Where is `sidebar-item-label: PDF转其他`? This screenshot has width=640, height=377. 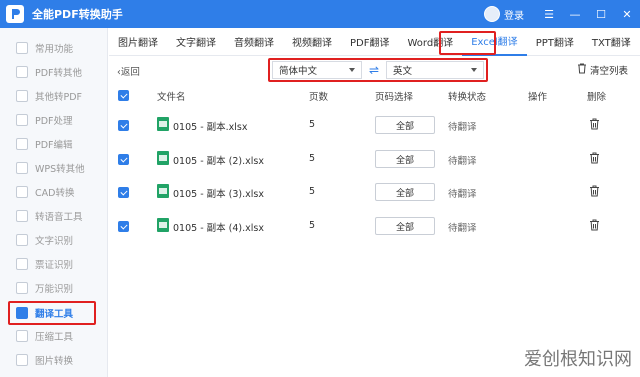
sidebar-item-label: PDF转其他 is located at coordinates (59, 73).